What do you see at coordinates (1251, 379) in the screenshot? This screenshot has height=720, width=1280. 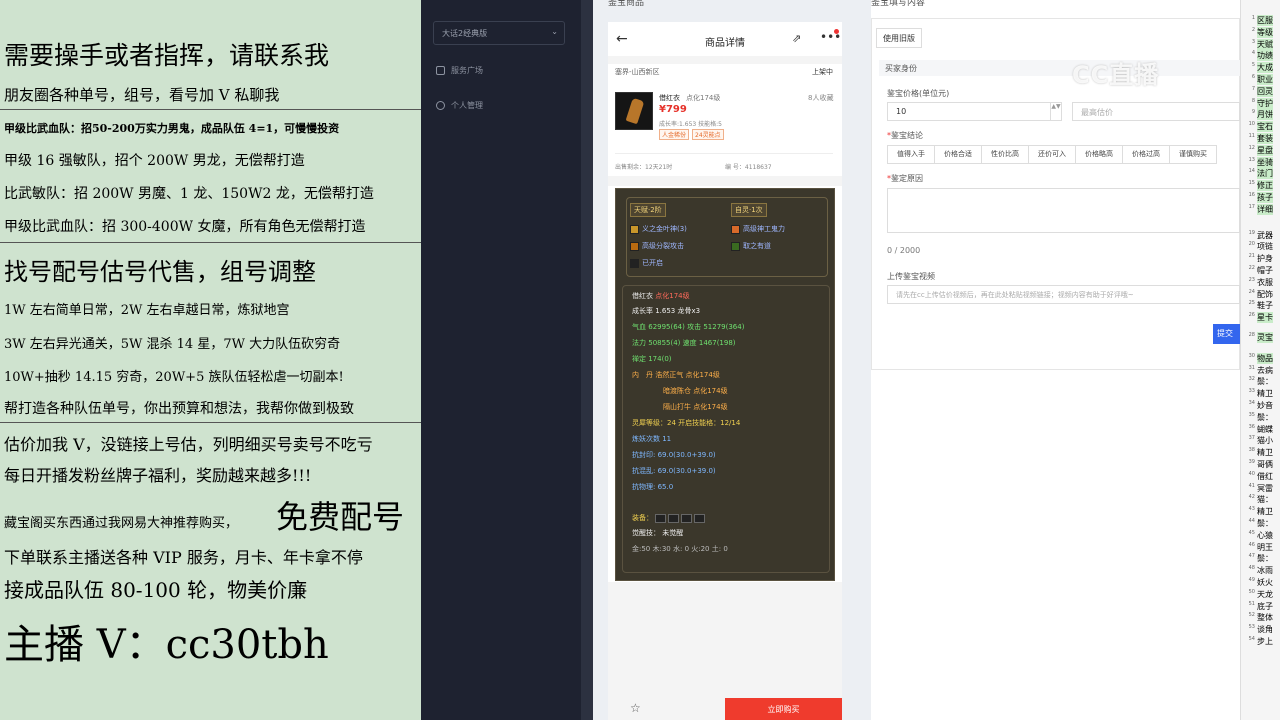 I see `row-number: 32` at bounding box center [1251, 379].